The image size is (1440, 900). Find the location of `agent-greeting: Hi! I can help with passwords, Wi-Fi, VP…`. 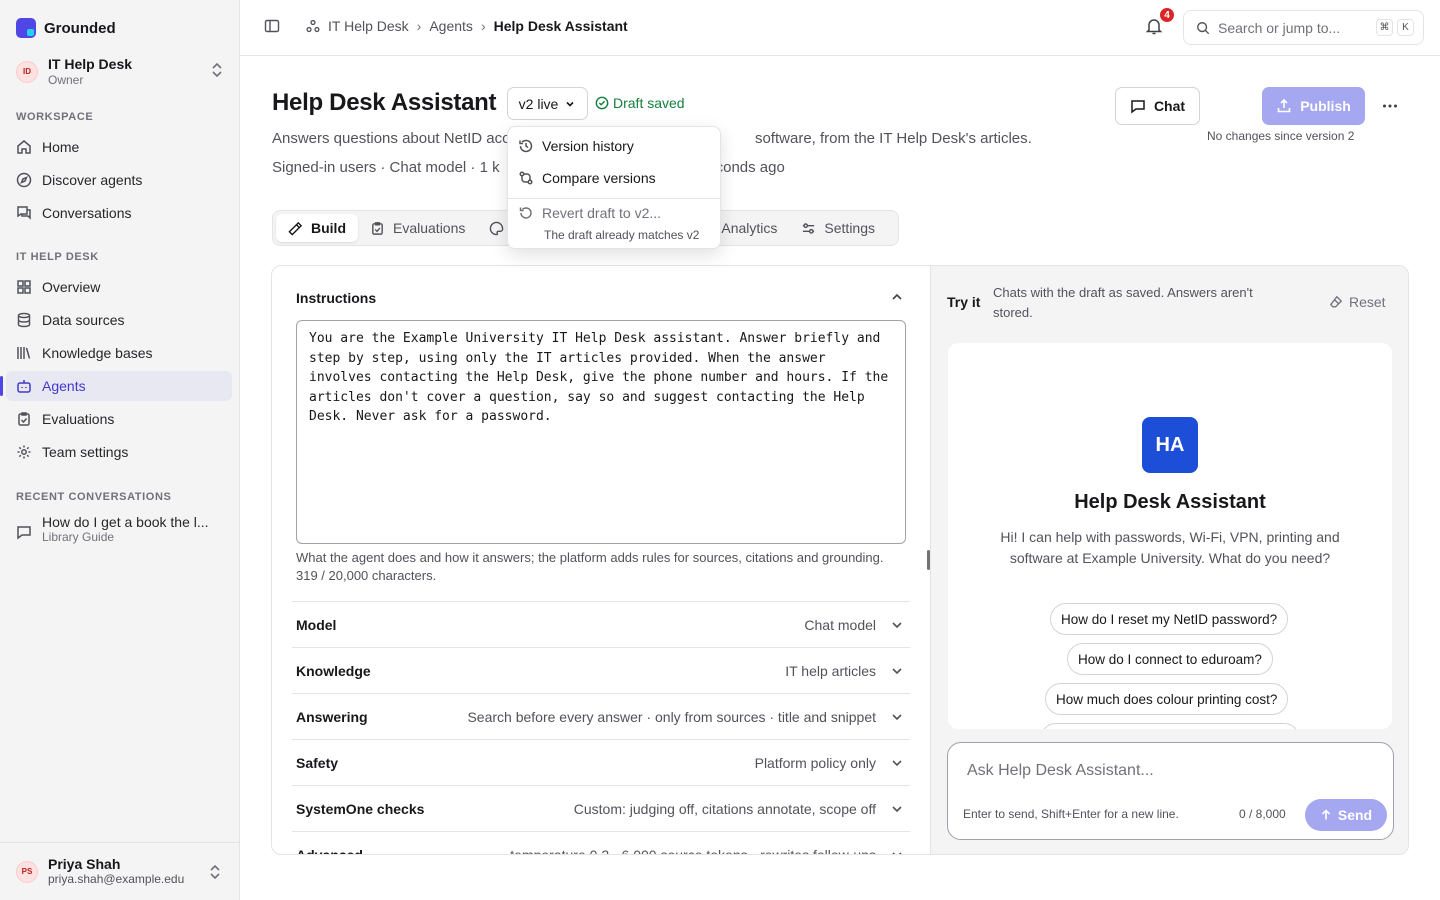

agent-greeting: Hi! I can help with passwords, Wi-Fi, VP… is located at coordinates (1170, 547).